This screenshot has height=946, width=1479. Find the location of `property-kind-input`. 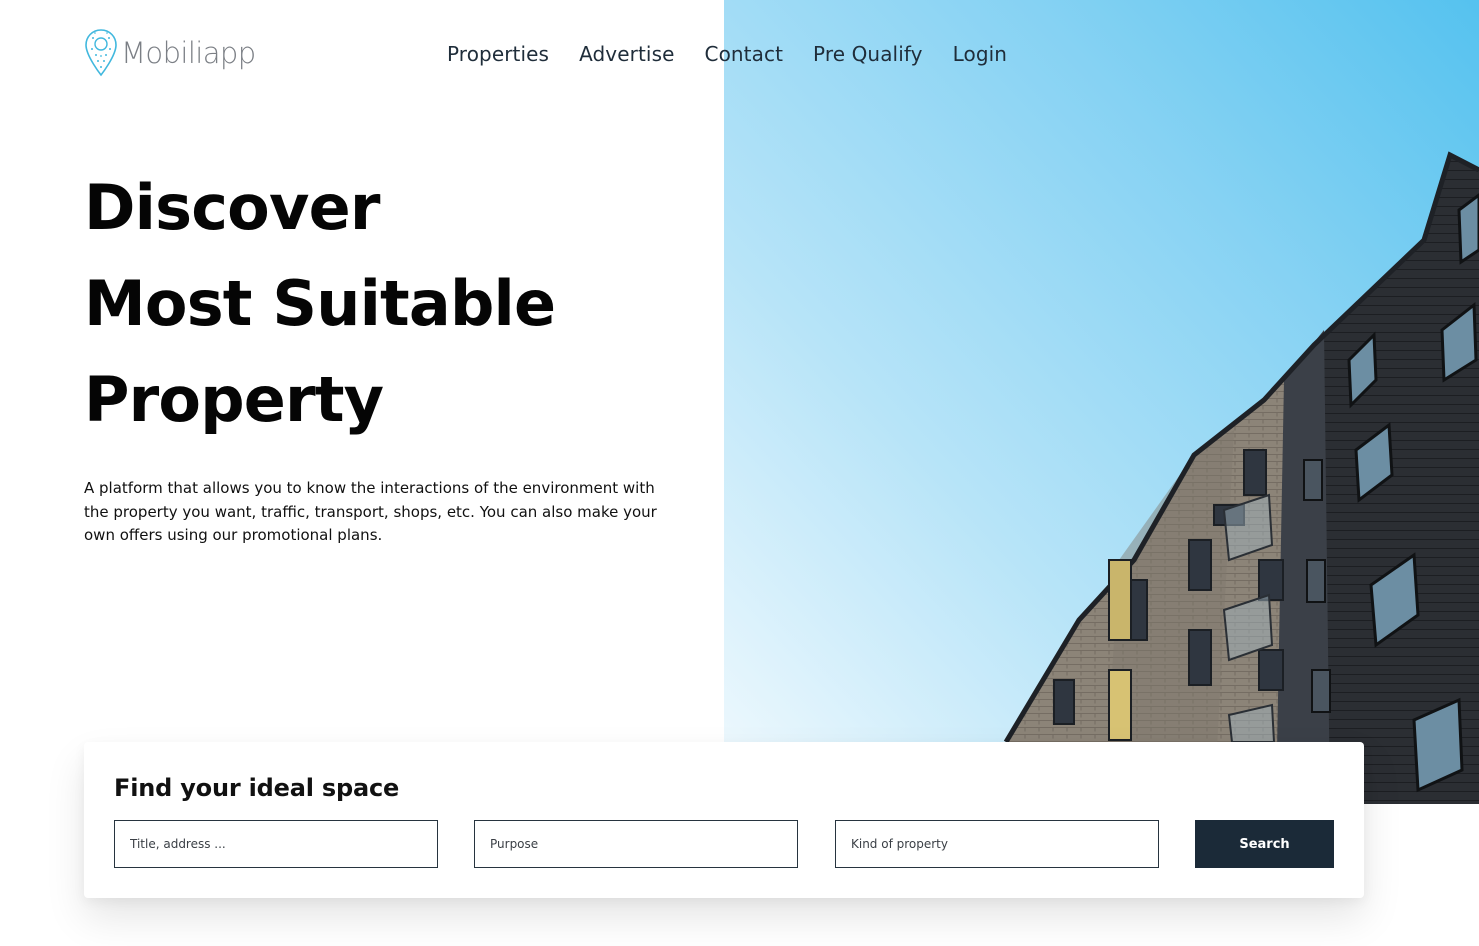

property-kind-input is located at coordinates (997, 844).